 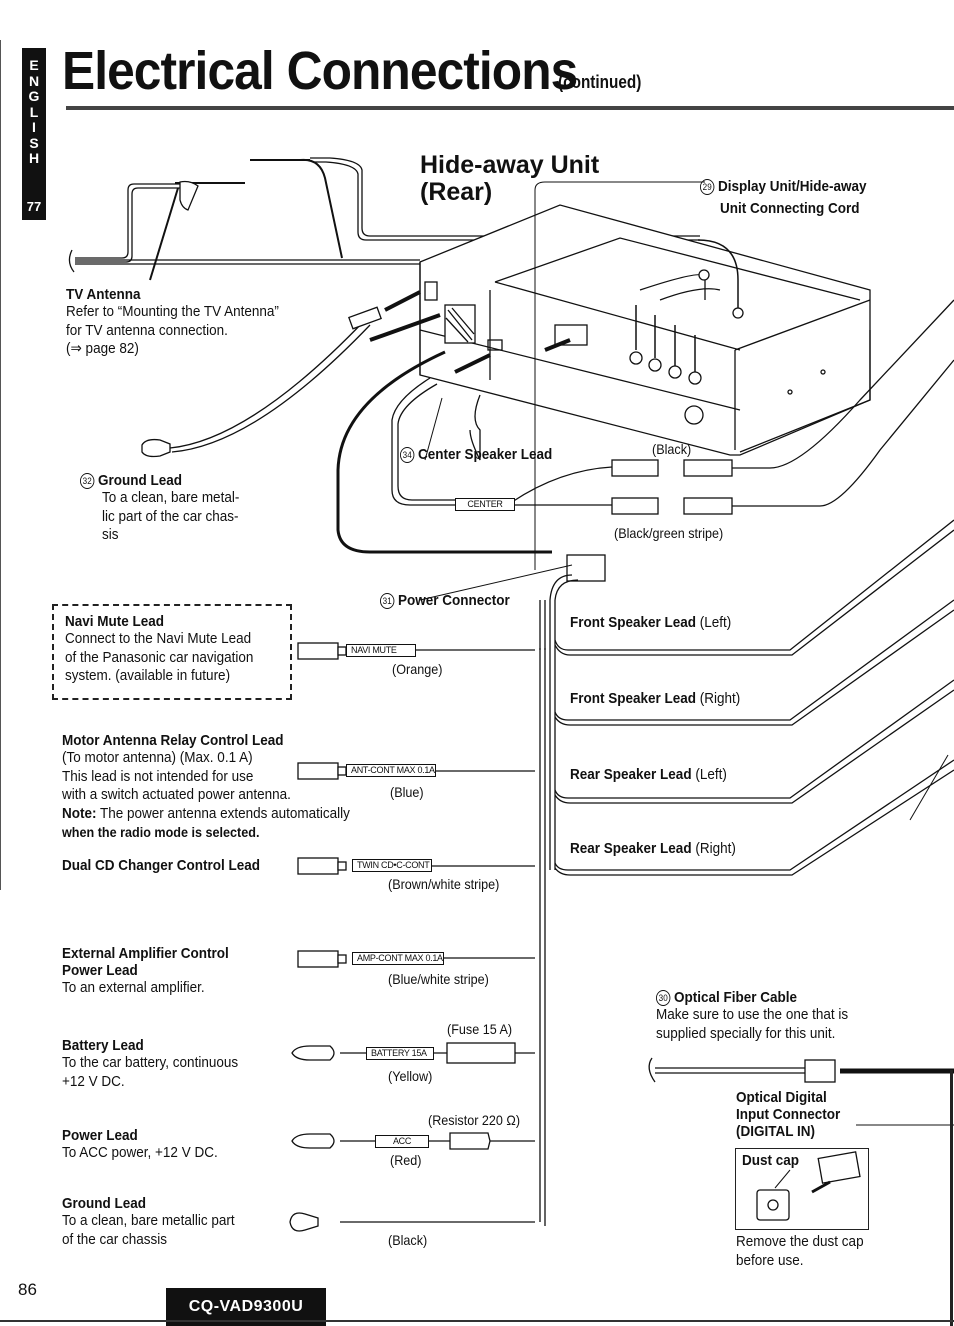 I want to click on navi-mute-text: system. (available in future), so click(x=148, y=675).